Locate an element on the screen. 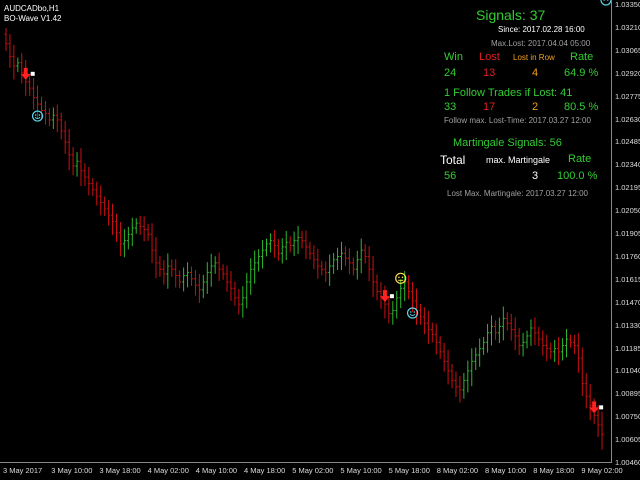 This screenshot has height=480, width=640. since-date: Since: 2017.02.28 16:00 is located at coordinates (541, 29).